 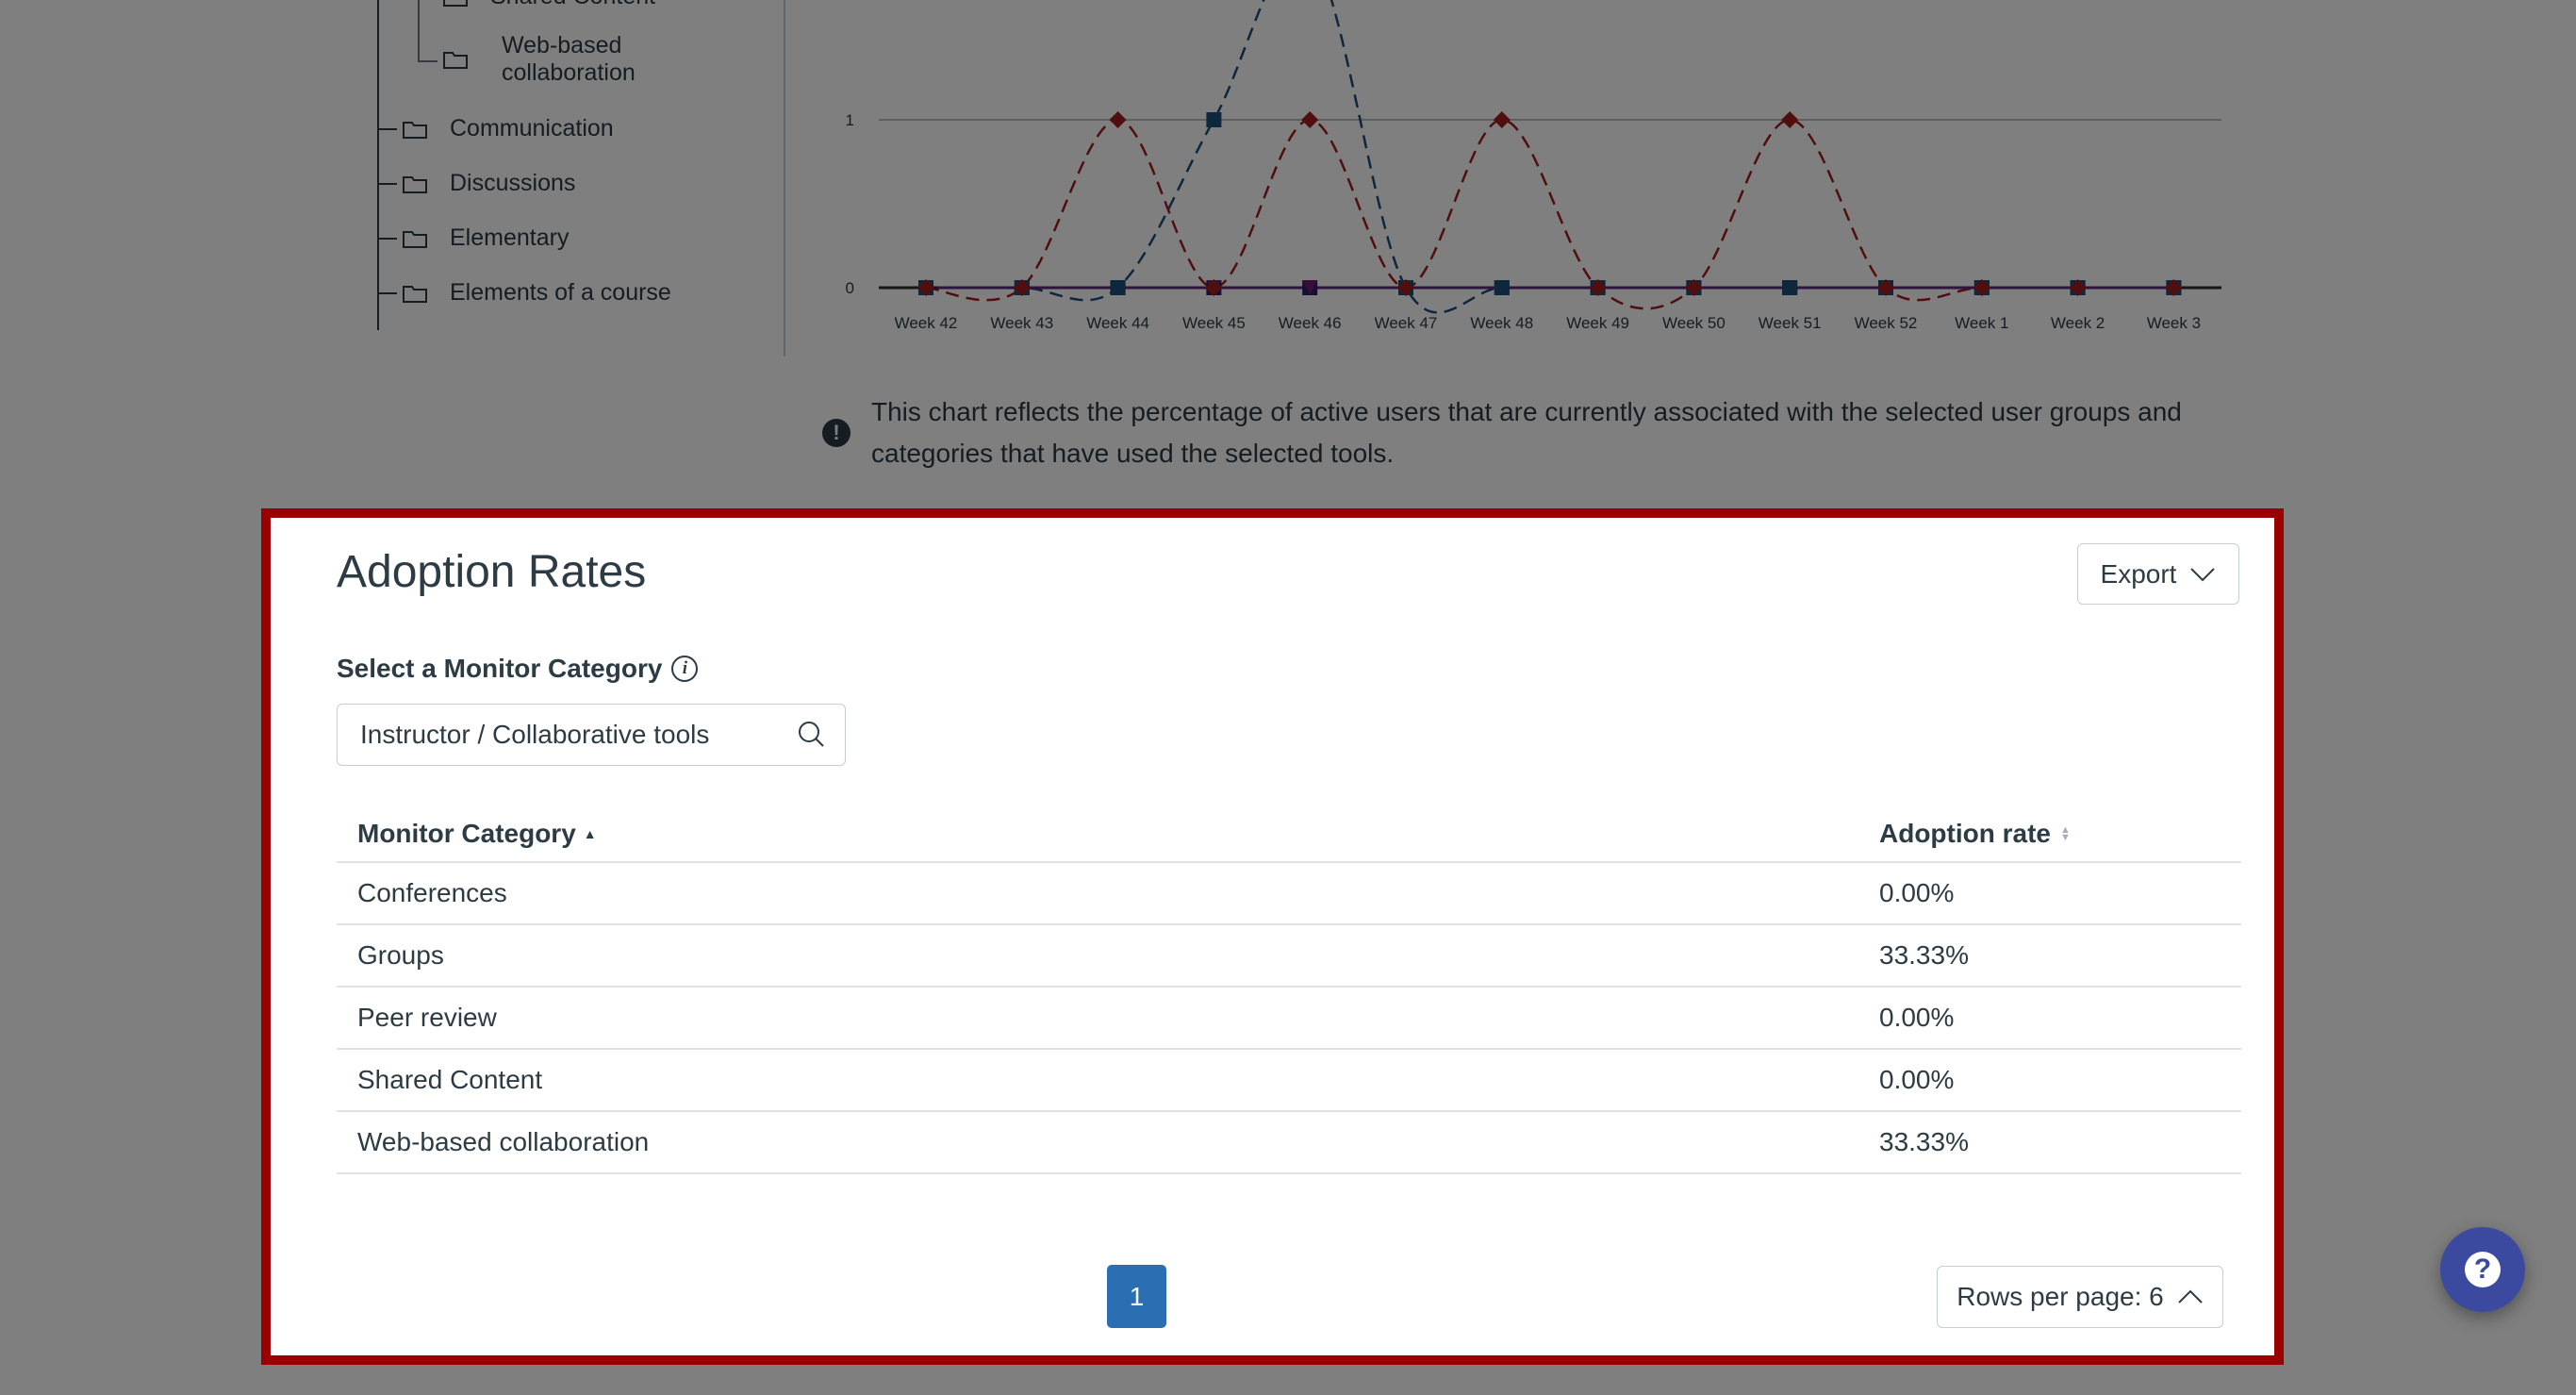 What do you see at coordinates (1214, 323) in the screenshot?
I see `x-tick-label: Week 45` at bounding box center [1214, 323].